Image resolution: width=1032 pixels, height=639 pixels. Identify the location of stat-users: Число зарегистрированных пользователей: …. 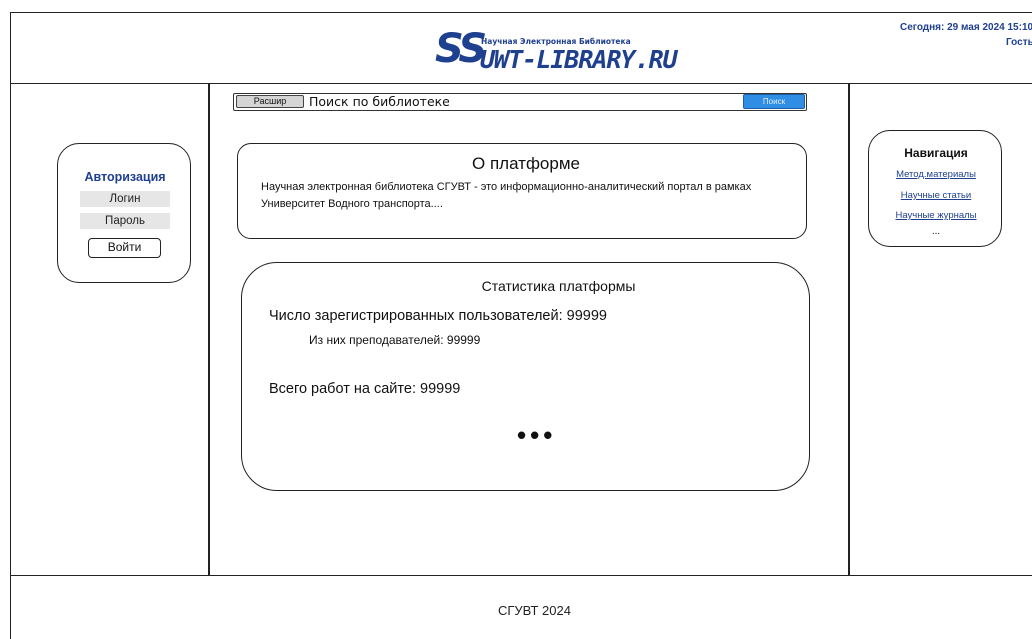
(438, 316).